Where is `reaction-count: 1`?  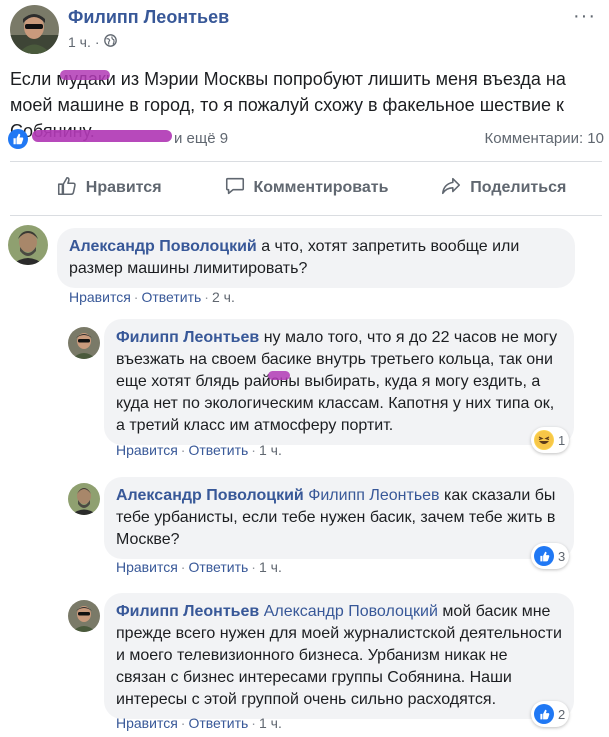 reaction-count: 1 is located at coordinates (562, 440).